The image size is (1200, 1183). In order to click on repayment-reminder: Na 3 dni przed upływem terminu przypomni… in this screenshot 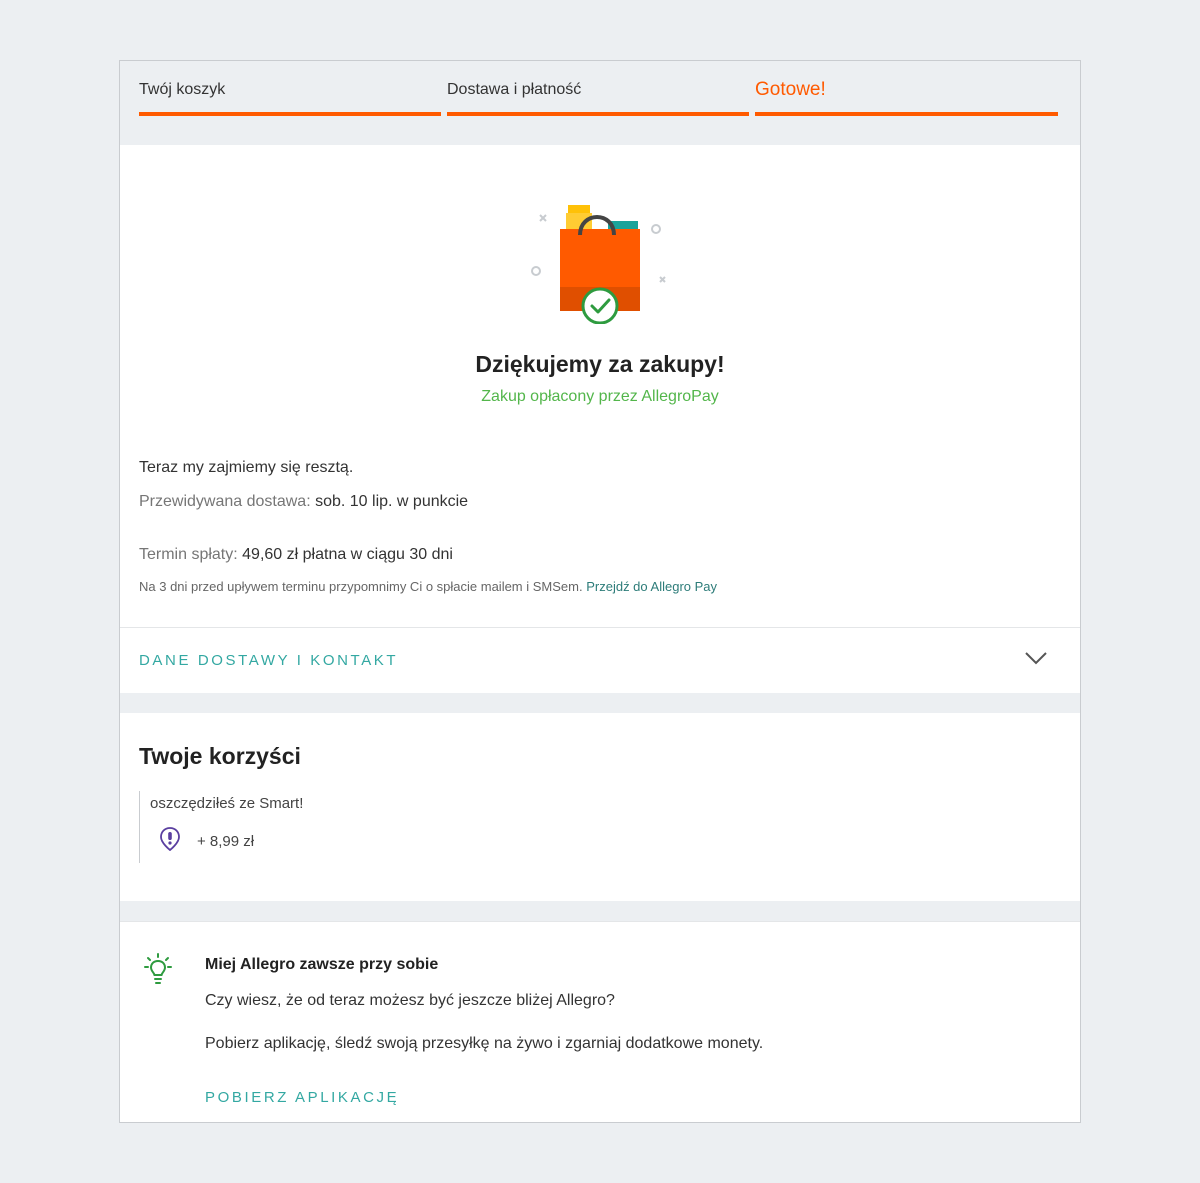, I will do `click(428, 586)`.